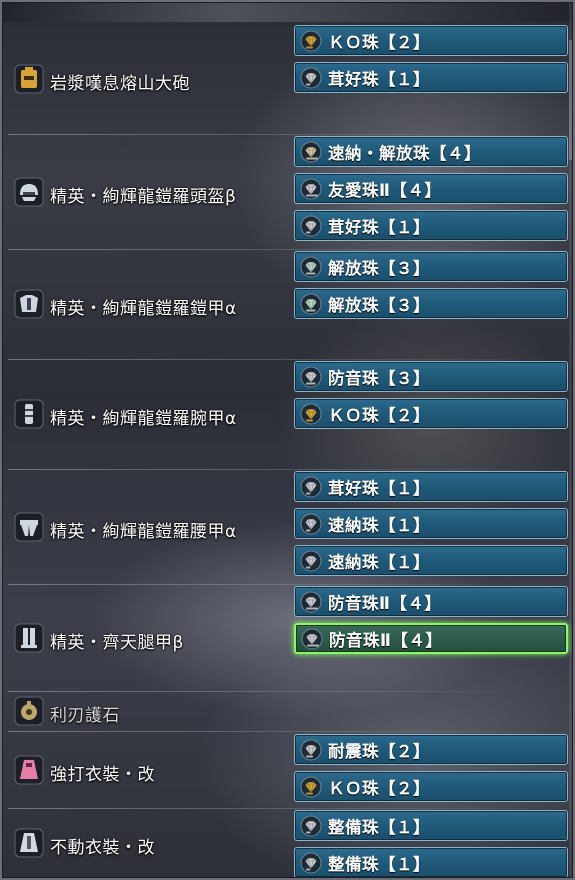  What do you see at coordinates (431, 376) in the screenshot?
I see `decoration-slot: 防音珠【３】` at bounding box center [431, 376].